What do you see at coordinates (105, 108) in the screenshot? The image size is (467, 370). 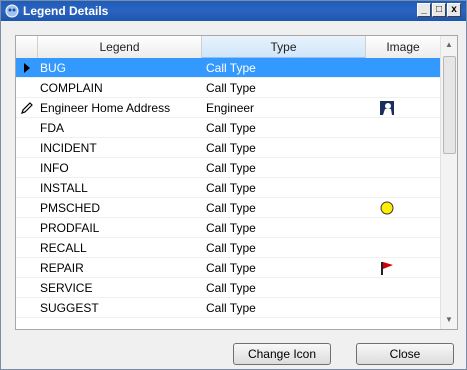 I see `cell-legend: Engineer Home Address` at bounding box center [105, 108].